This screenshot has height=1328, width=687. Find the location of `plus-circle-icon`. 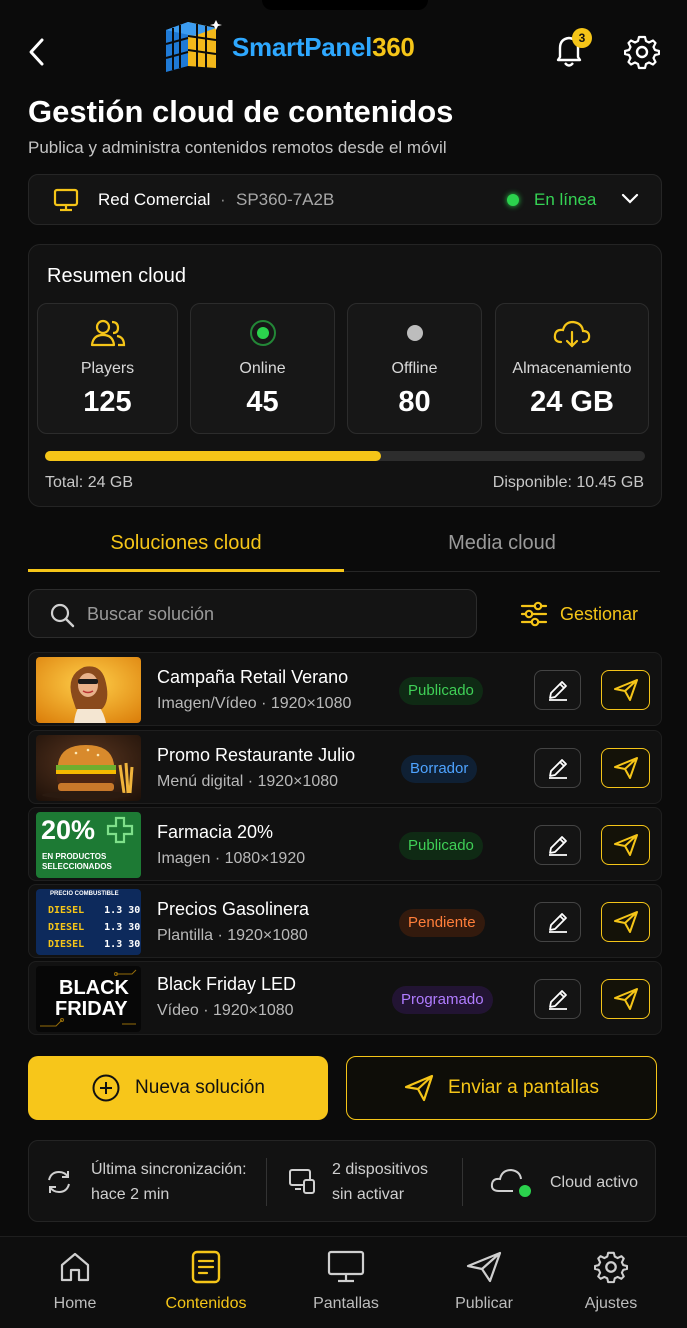

plus-circle-icon is located at coordinates (106, 1088).